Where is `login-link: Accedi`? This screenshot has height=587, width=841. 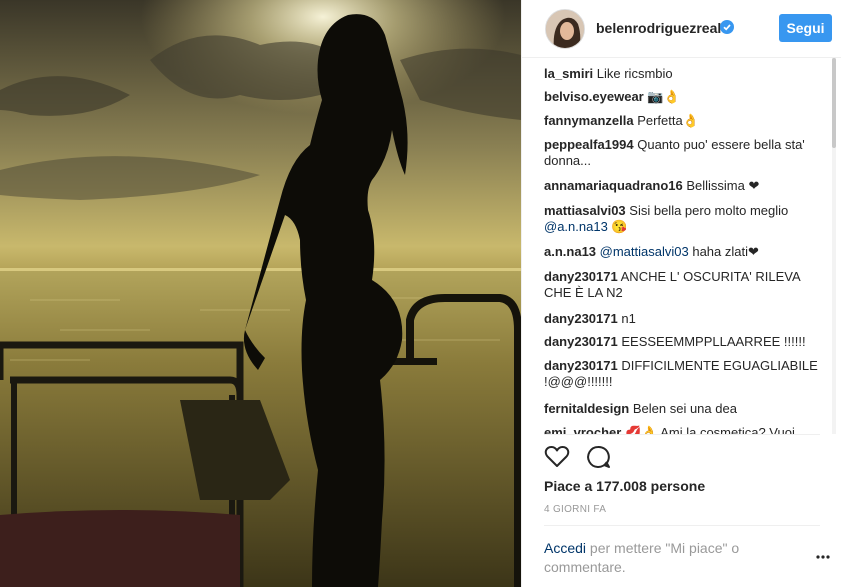
login-link: Accedi is located at coordinates (565, 548).